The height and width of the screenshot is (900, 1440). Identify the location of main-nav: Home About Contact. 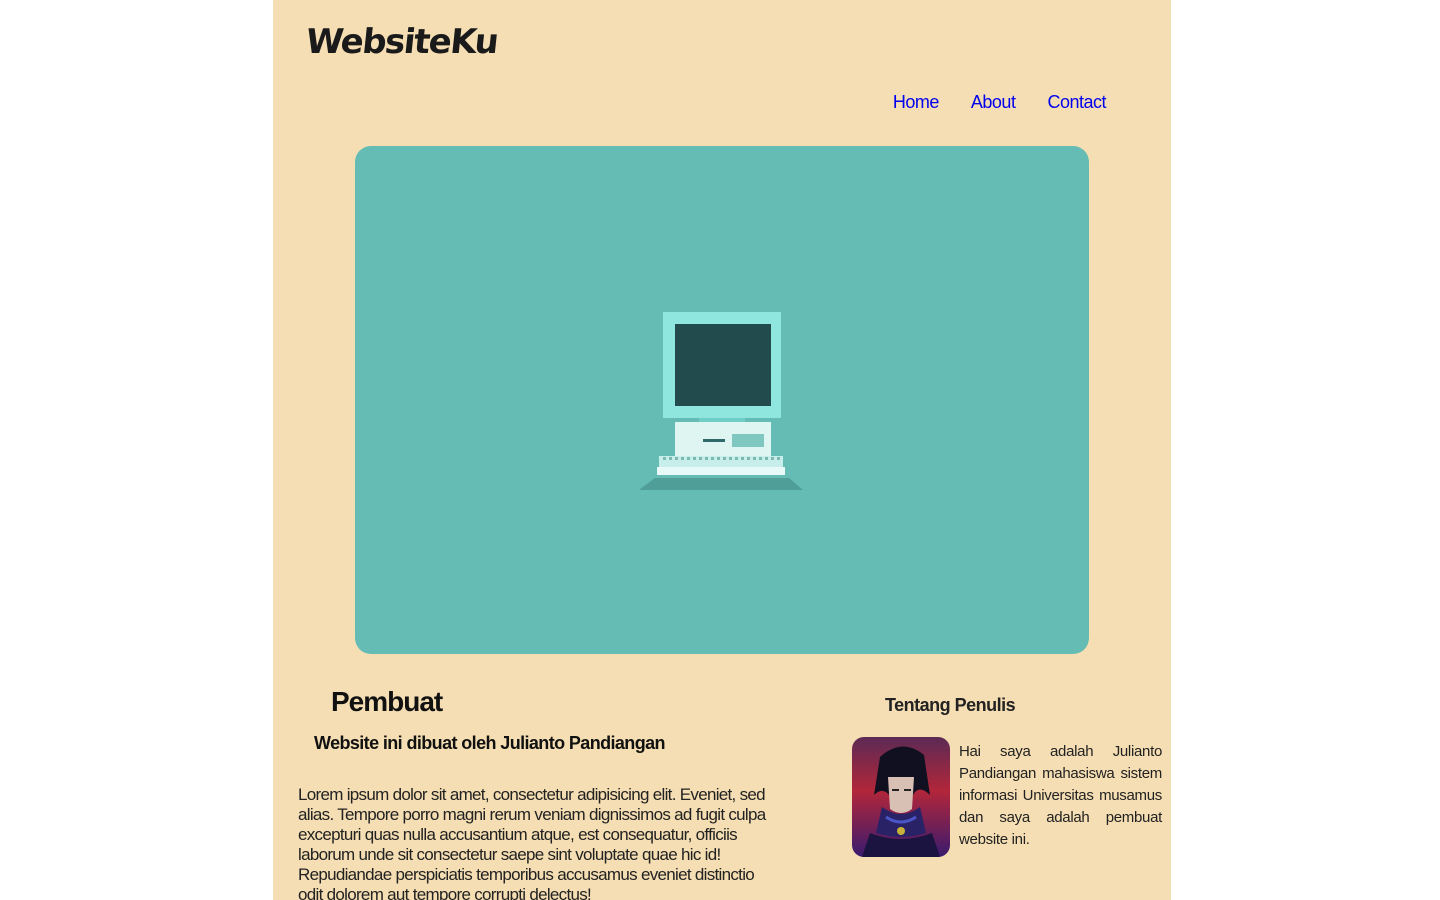
(1000, 102).